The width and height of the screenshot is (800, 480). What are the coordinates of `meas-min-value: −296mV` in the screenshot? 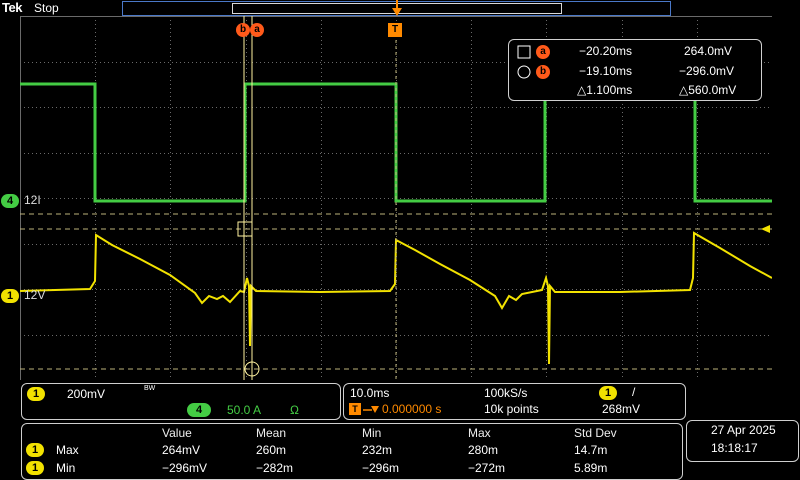 It's located at (185, 468).